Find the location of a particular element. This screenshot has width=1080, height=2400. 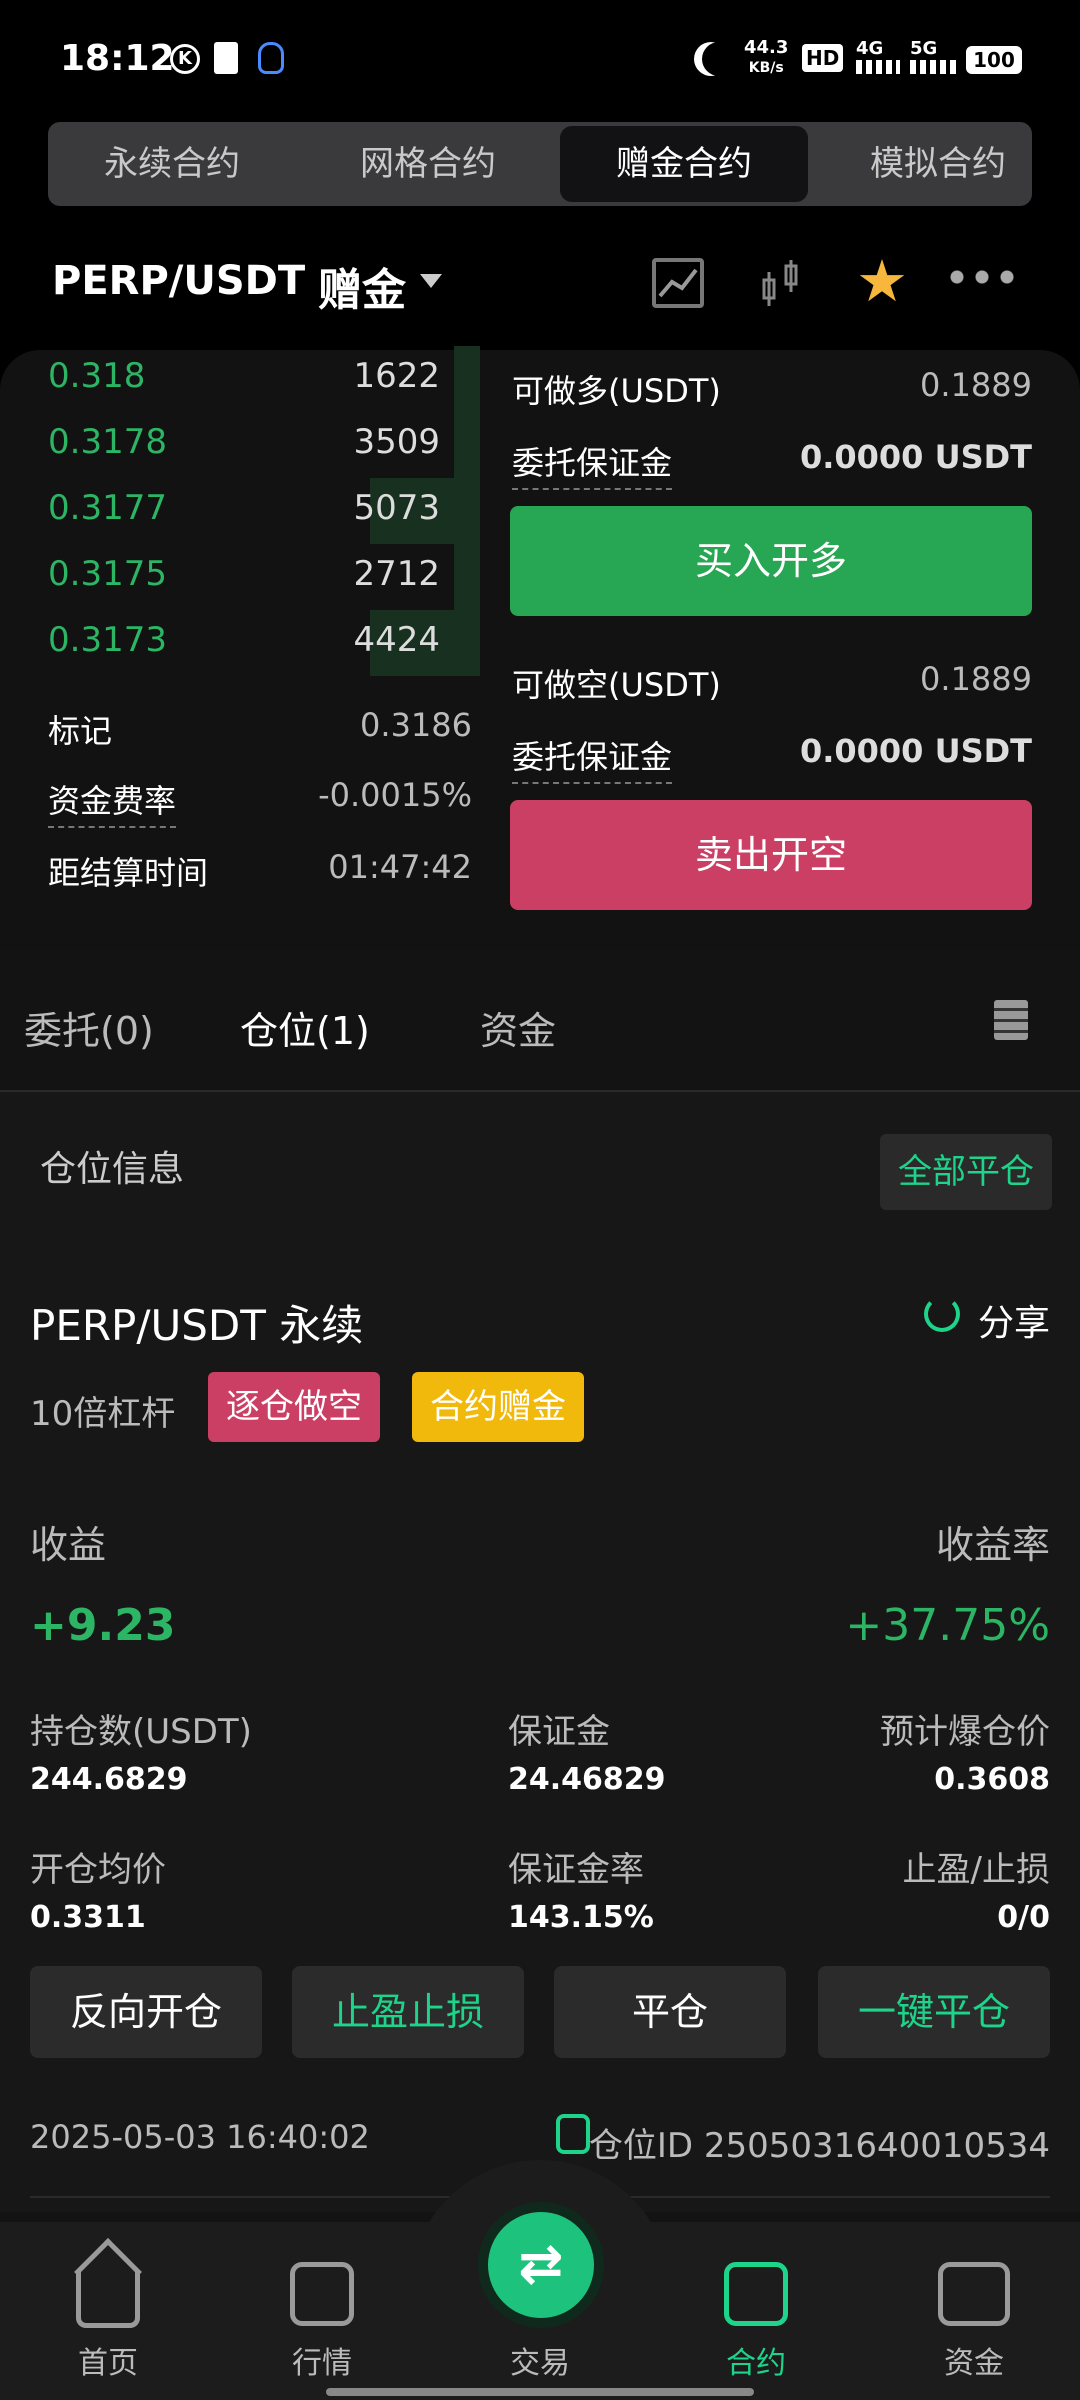

tab-perpetual: 永续合约 is located at coordinates (172, 164).